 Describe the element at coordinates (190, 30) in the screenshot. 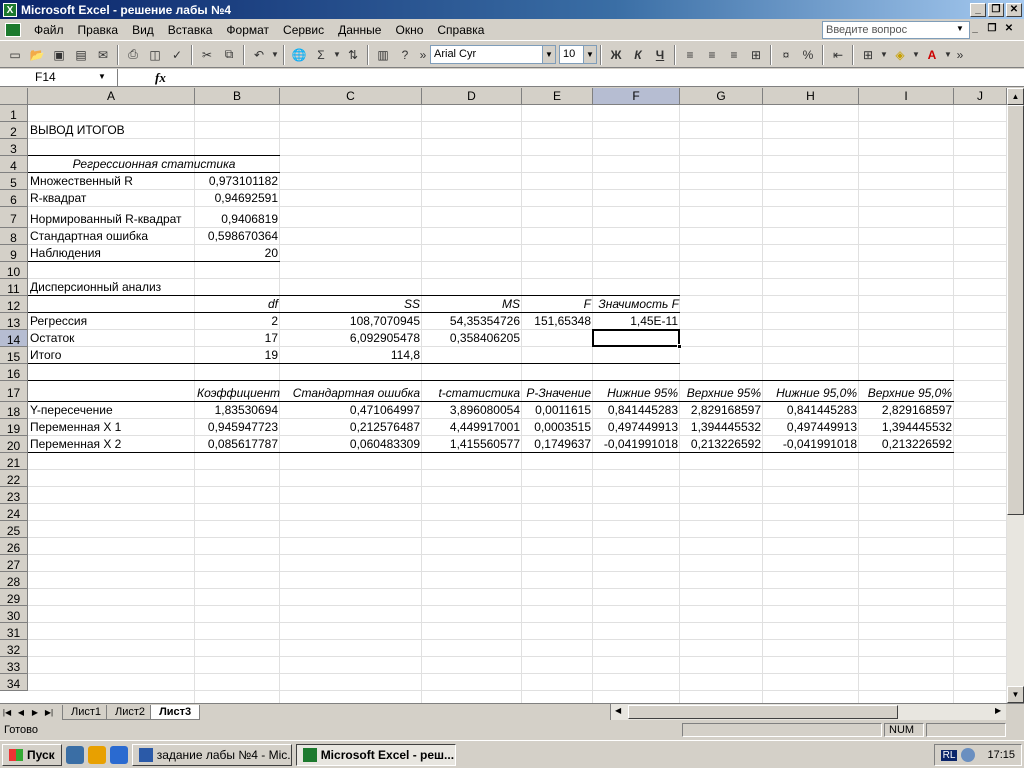

I see `menu-insert: Вставка` at that location.